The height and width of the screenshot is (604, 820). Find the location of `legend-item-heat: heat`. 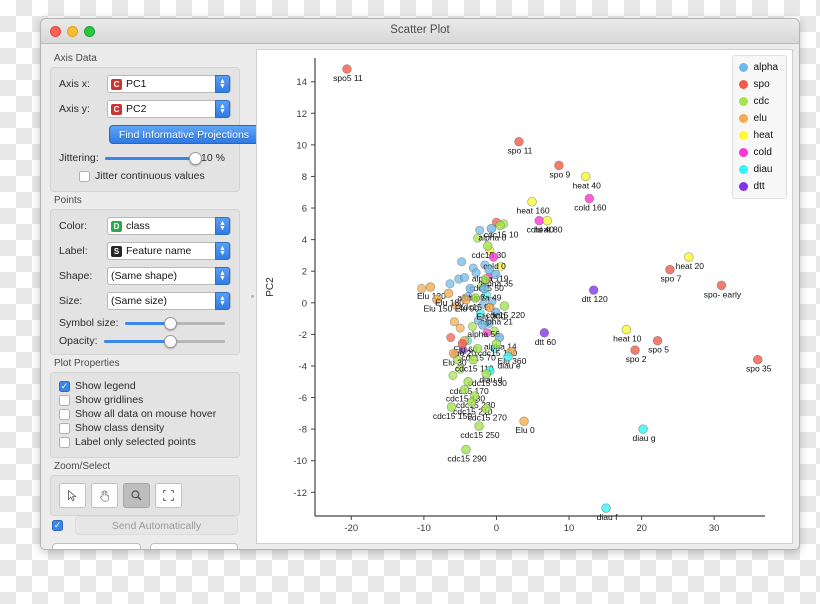

legend-item-heat: heat is located at coordinates (758, 135).